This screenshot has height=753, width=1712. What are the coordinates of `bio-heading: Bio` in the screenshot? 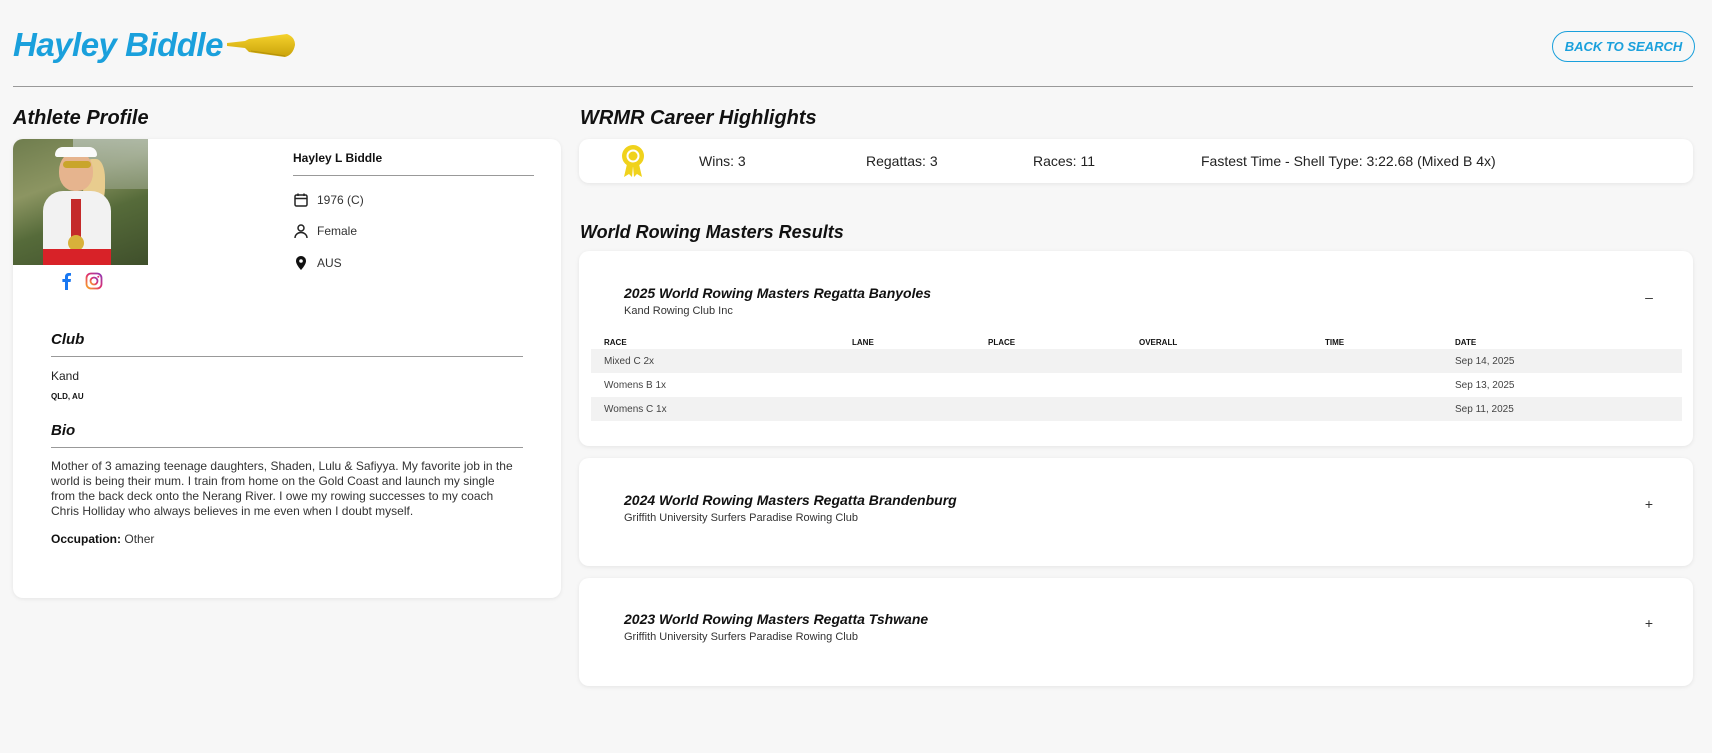 It's located at (63, 430).